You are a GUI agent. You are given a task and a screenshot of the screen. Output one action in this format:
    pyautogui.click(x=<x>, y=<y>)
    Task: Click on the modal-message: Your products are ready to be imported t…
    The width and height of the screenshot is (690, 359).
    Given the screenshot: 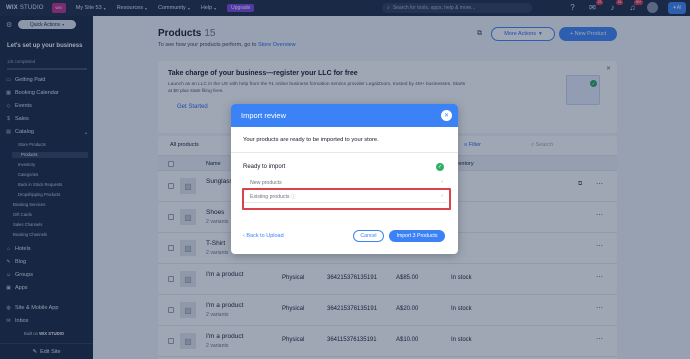 What is the action you would take?
    pyautogui.click(x=311, y=140)
    